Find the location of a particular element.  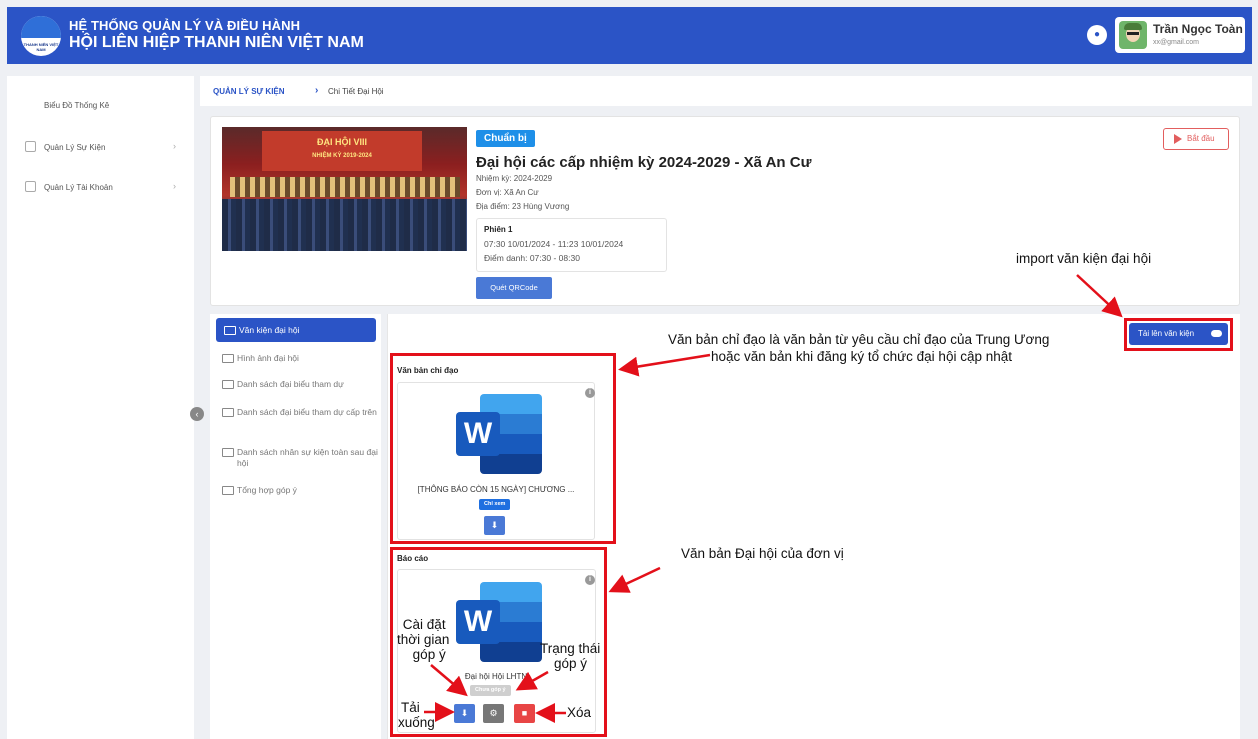

arrow-import is located at coordinates (1099, 296).